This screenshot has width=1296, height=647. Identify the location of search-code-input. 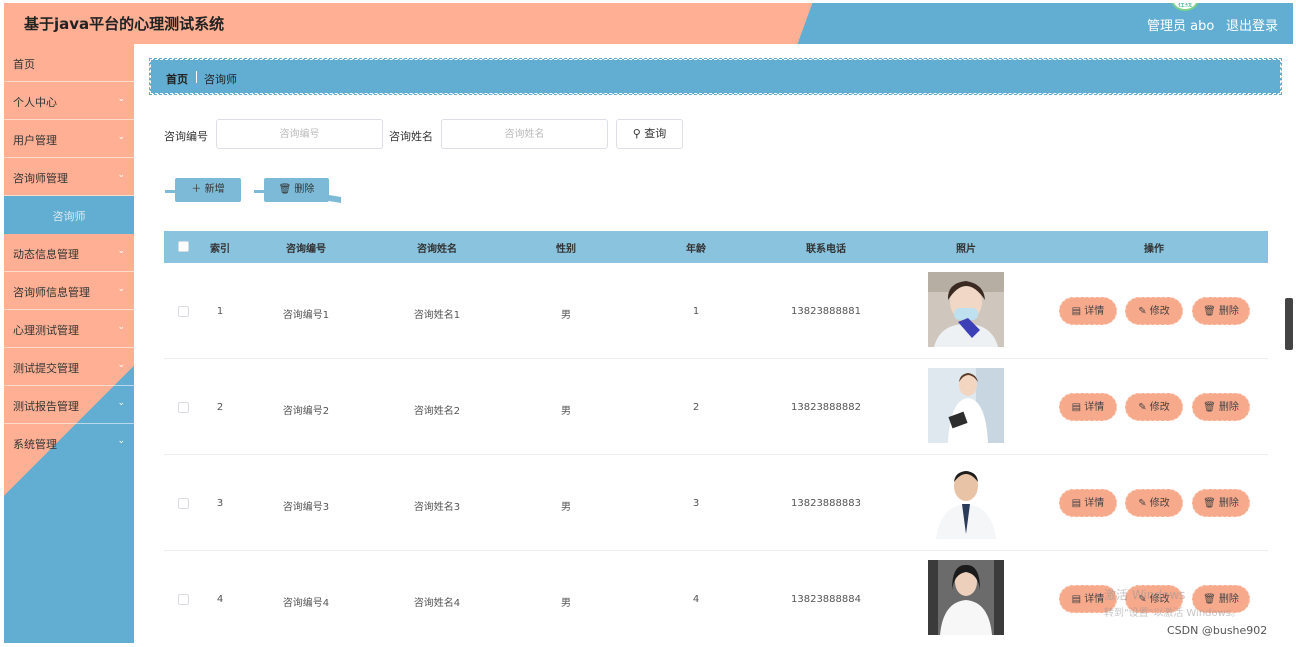
(299, 134).